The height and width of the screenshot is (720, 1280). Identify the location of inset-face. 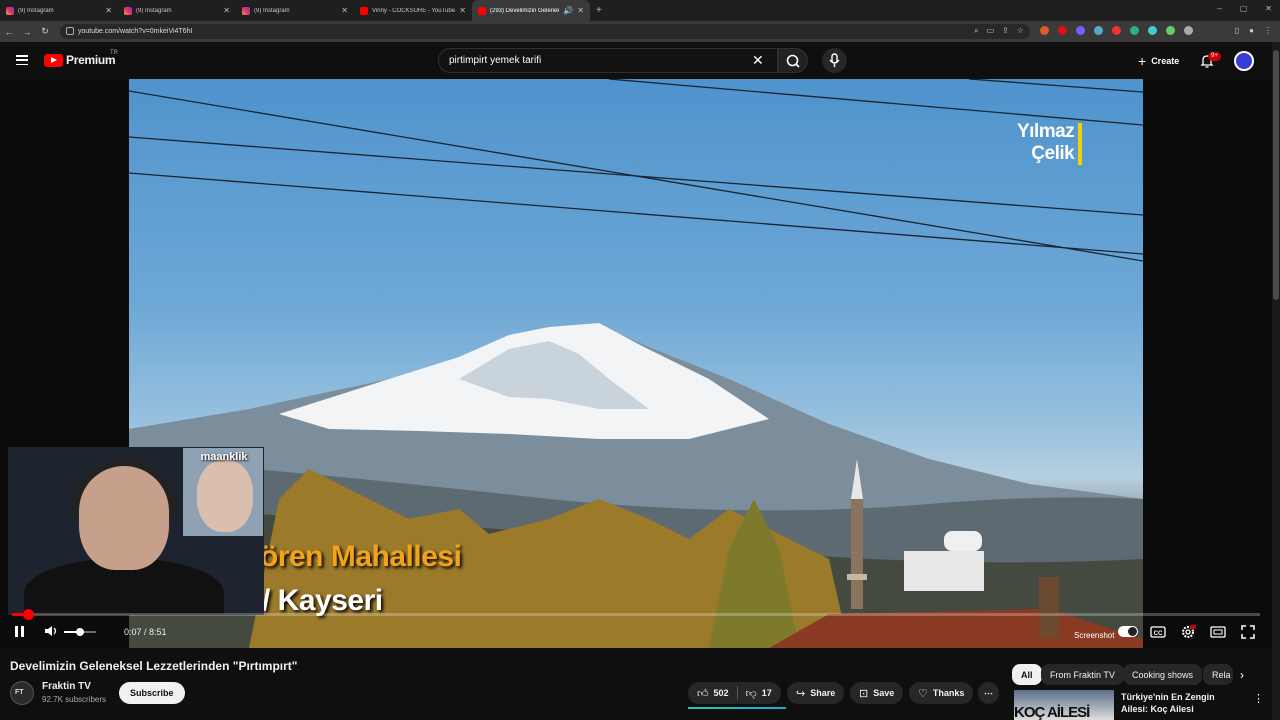
(225, 496).